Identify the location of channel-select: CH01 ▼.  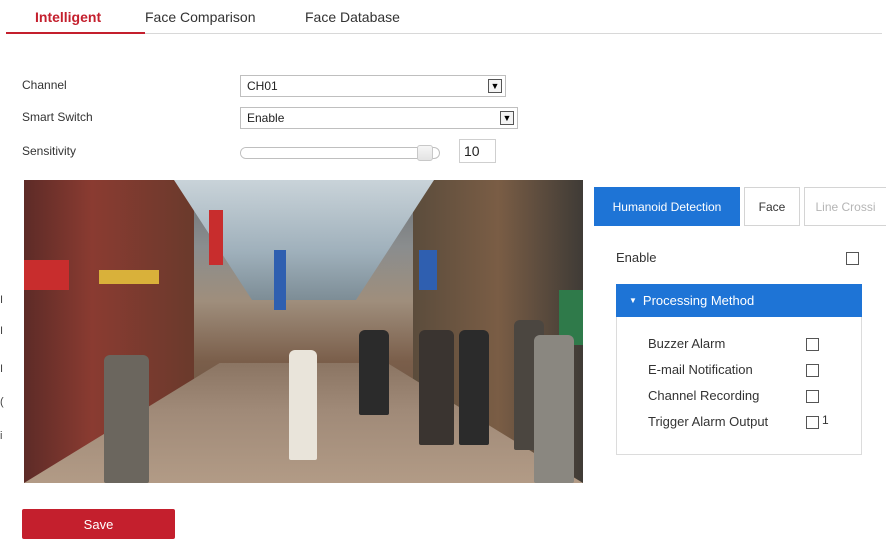
(373, 86).